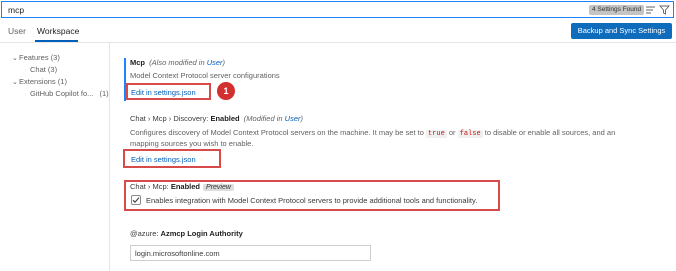 The image size is (676, 271). I want to click on toc-item-features: ⌄Features (3), so click(36, 57).